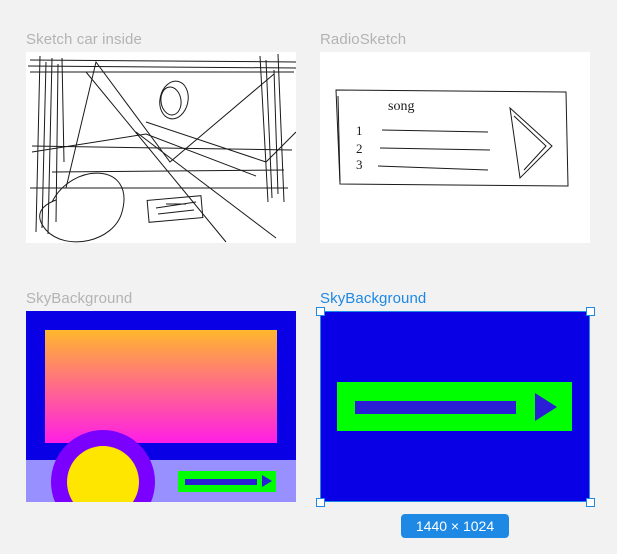  Describe the element at coordinates (401, 106) in the screenshot. I see `radio-sketch-song-text: song` at that location.